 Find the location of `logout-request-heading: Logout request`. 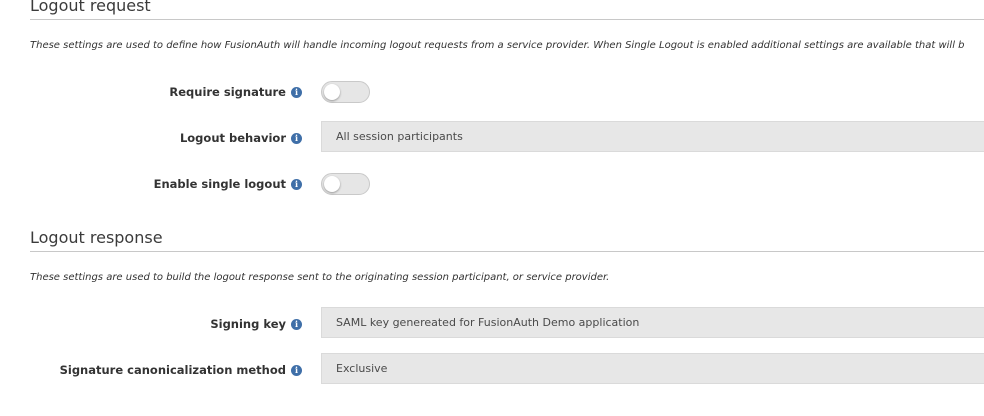

logout-request-heading: Logout request is located at coordinates (90, 7).